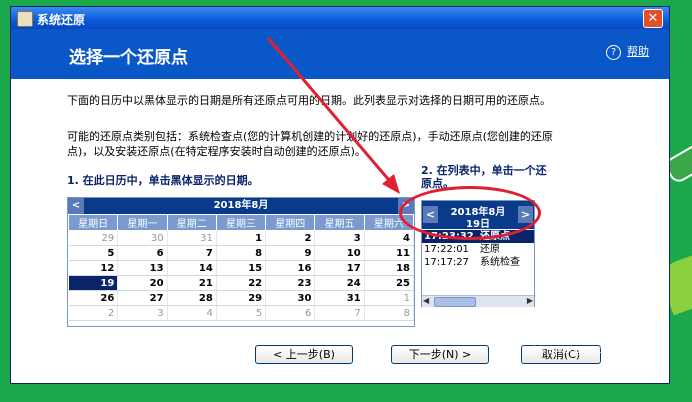 The image size is (692, 402). Describe the element at coordinates (574, 350) in the screenshot. I see `watermark-url: zhinan.sogou.com` at that location.